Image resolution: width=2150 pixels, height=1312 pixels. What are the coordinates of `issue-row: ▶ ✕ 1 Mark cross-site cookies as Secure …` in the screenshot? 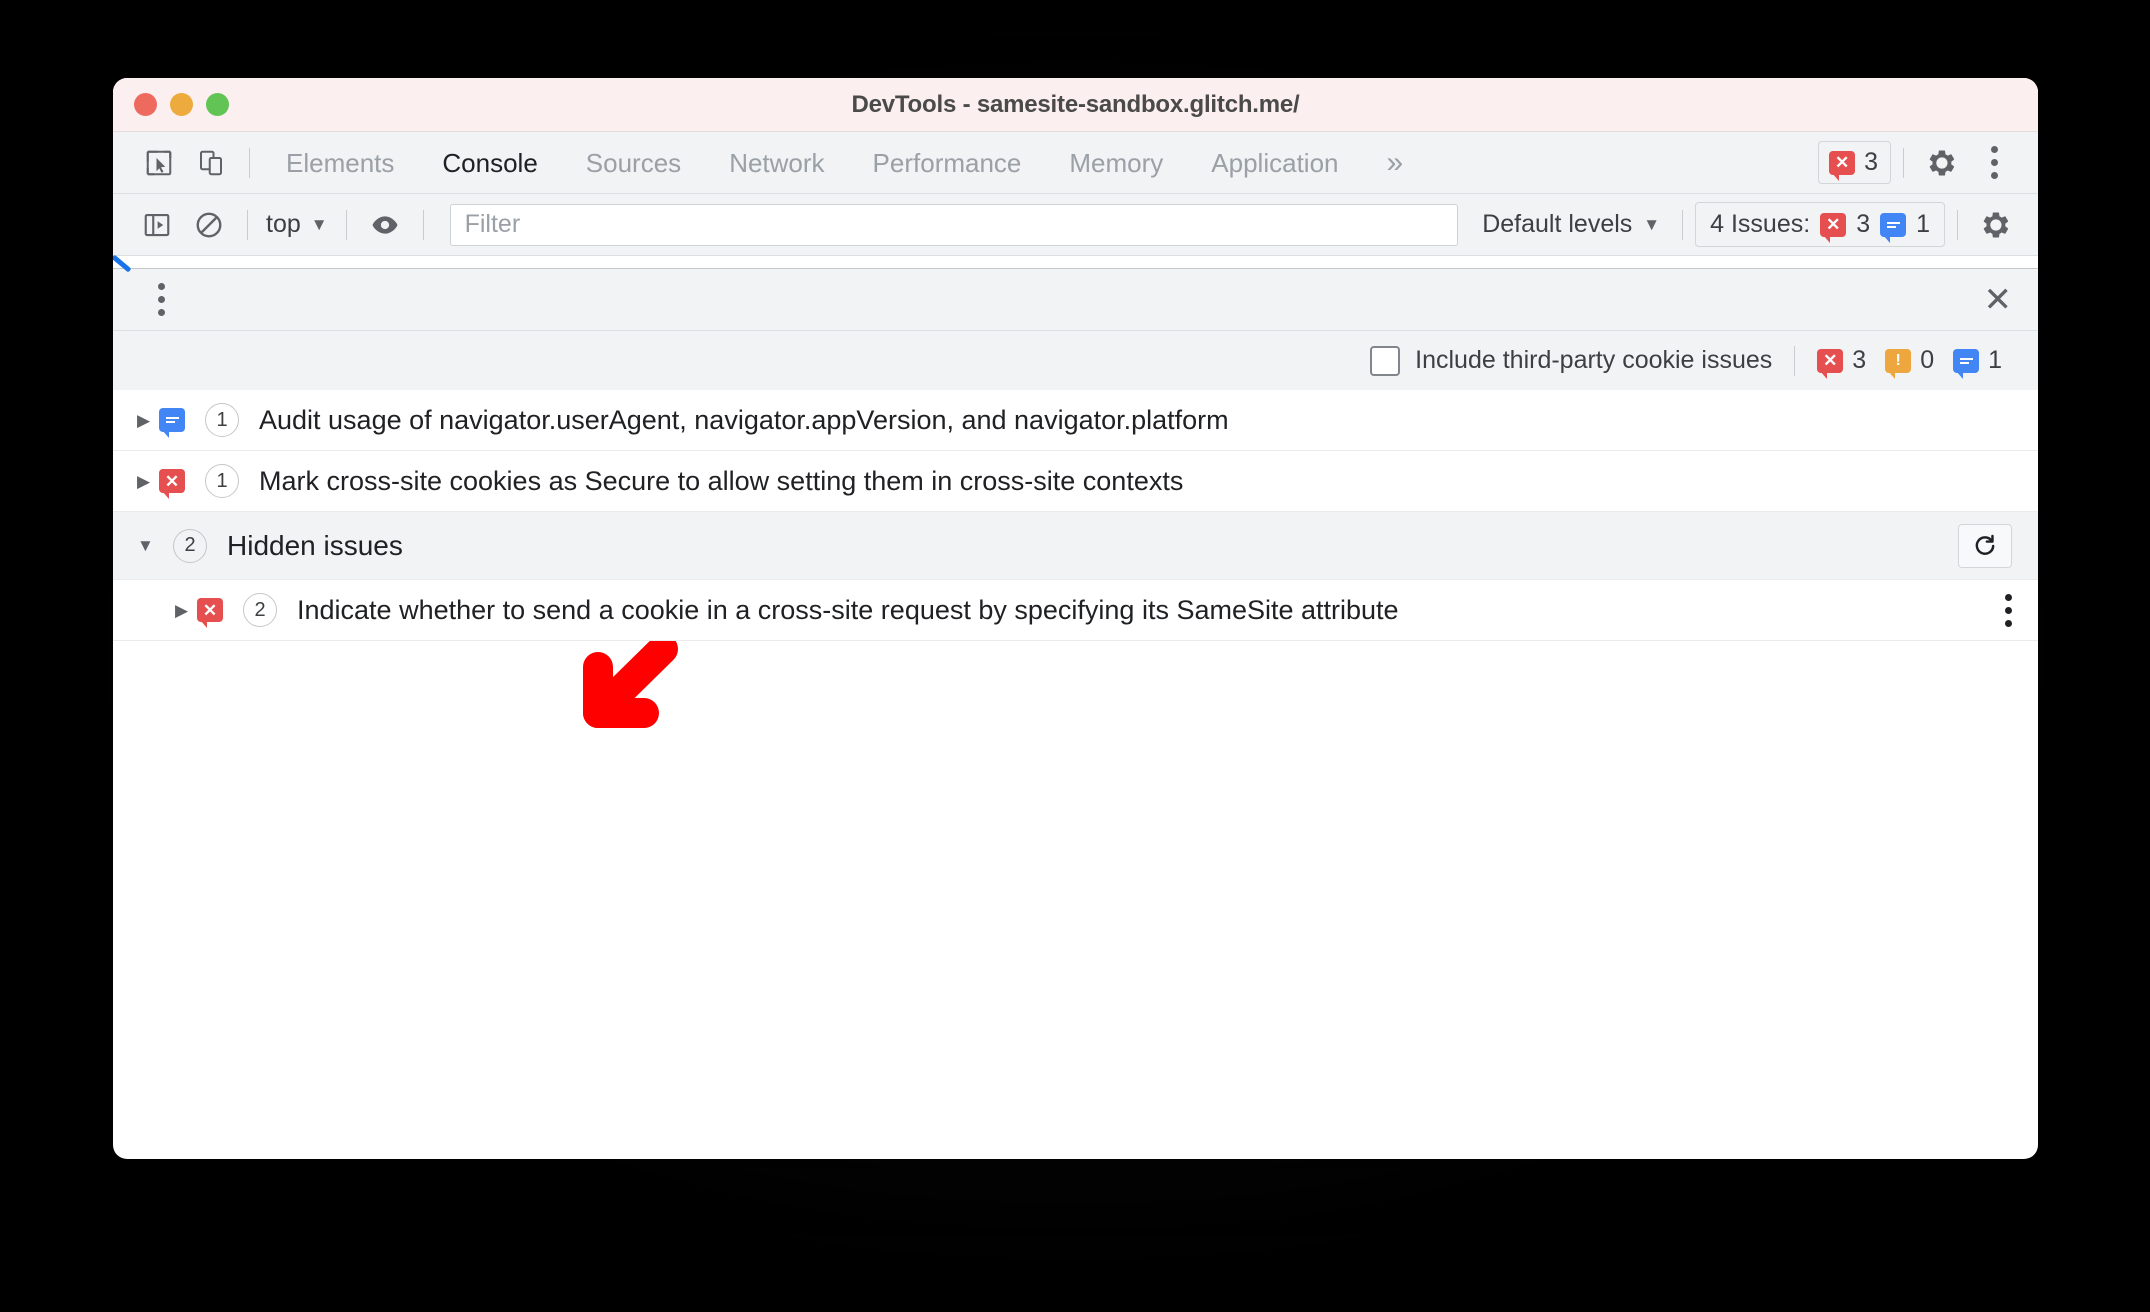 It's located at (1075, 481).